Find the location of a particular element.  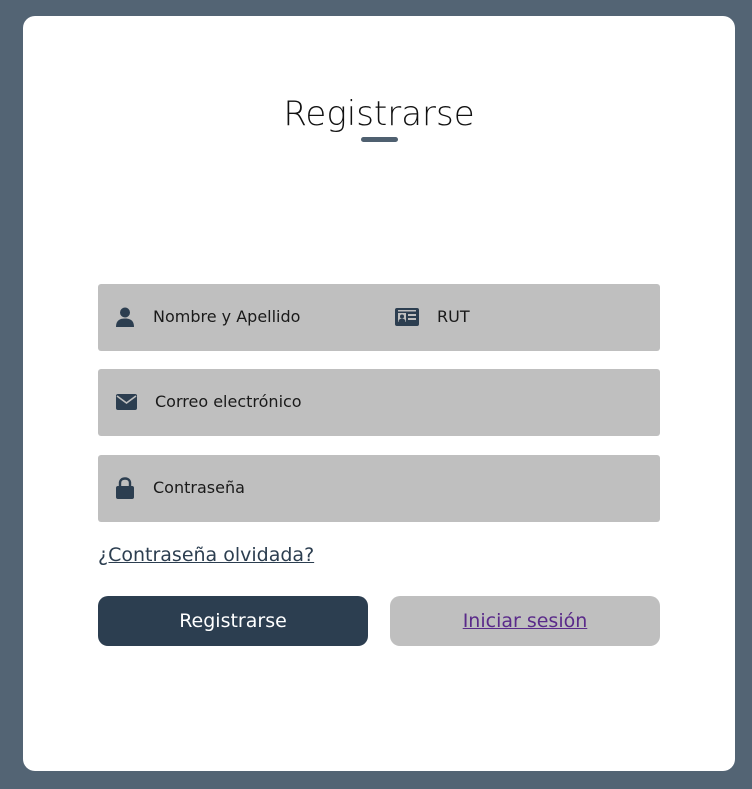

register-button-label: Registrarse is located at coordinates (233, 621).